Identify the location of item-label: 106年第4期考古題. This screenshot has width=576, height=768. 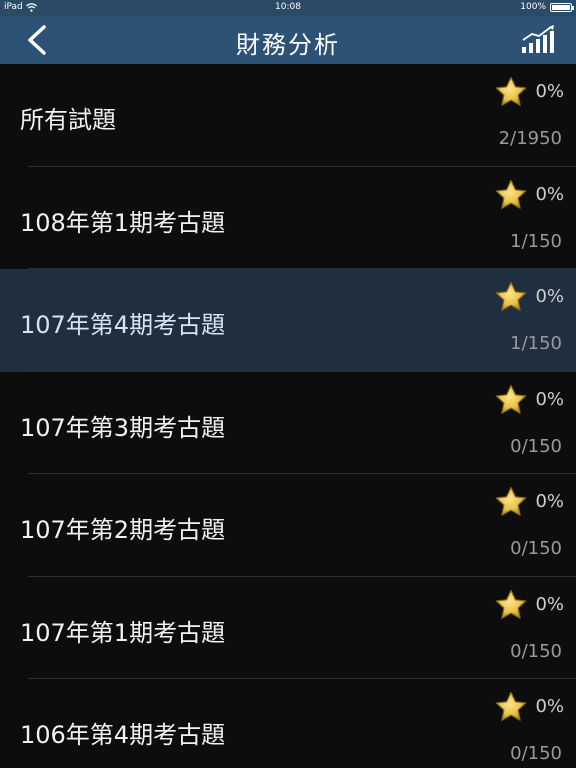
(123, 735).